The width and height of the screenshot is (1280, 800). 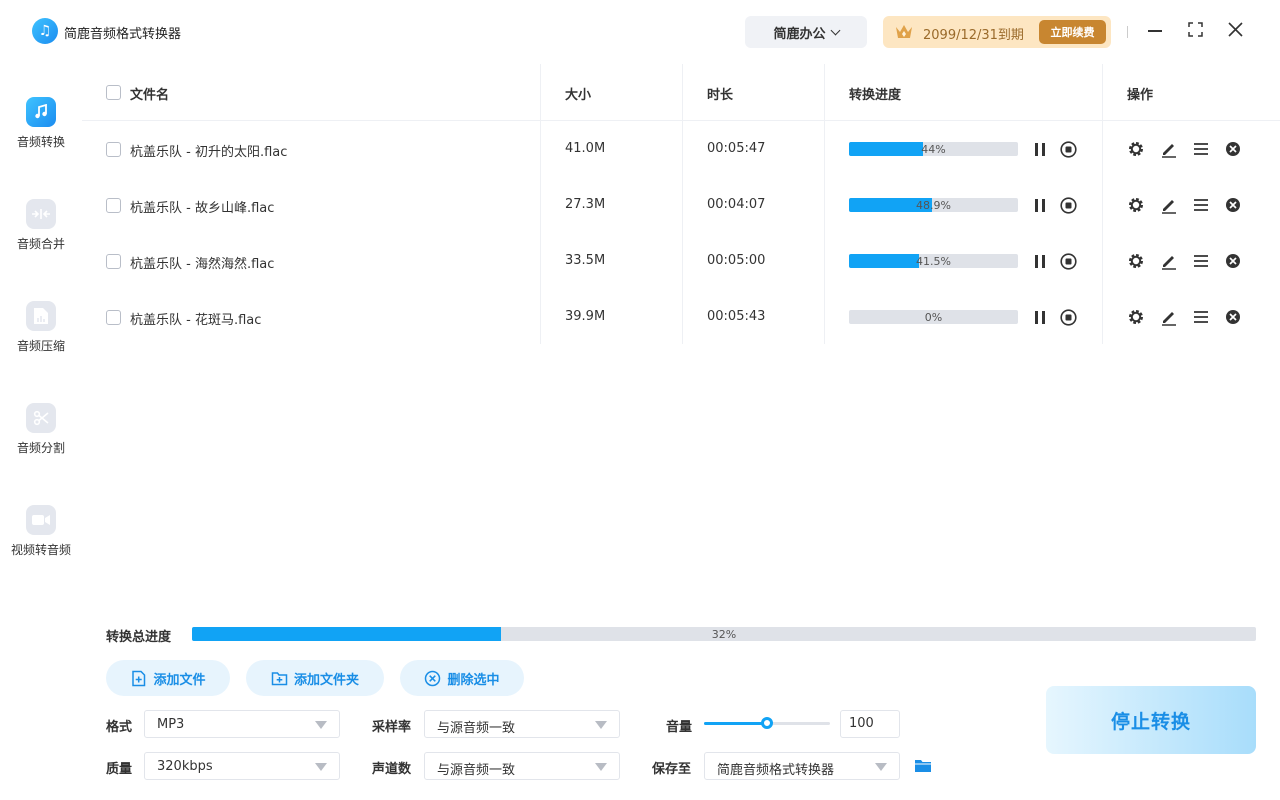 I want to click on quality-select: 320kbps, so click(x=242, y=766).